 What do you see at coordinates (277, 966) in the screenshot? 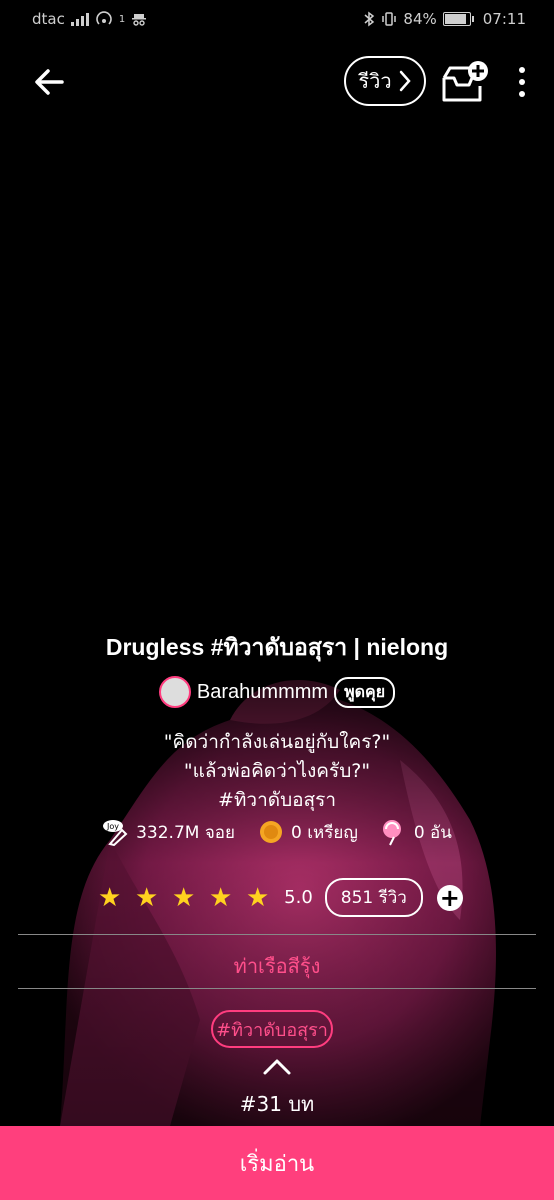
I see `category-link: ท่าเรือสีรุ้ง` at bounding box center [277, 966].